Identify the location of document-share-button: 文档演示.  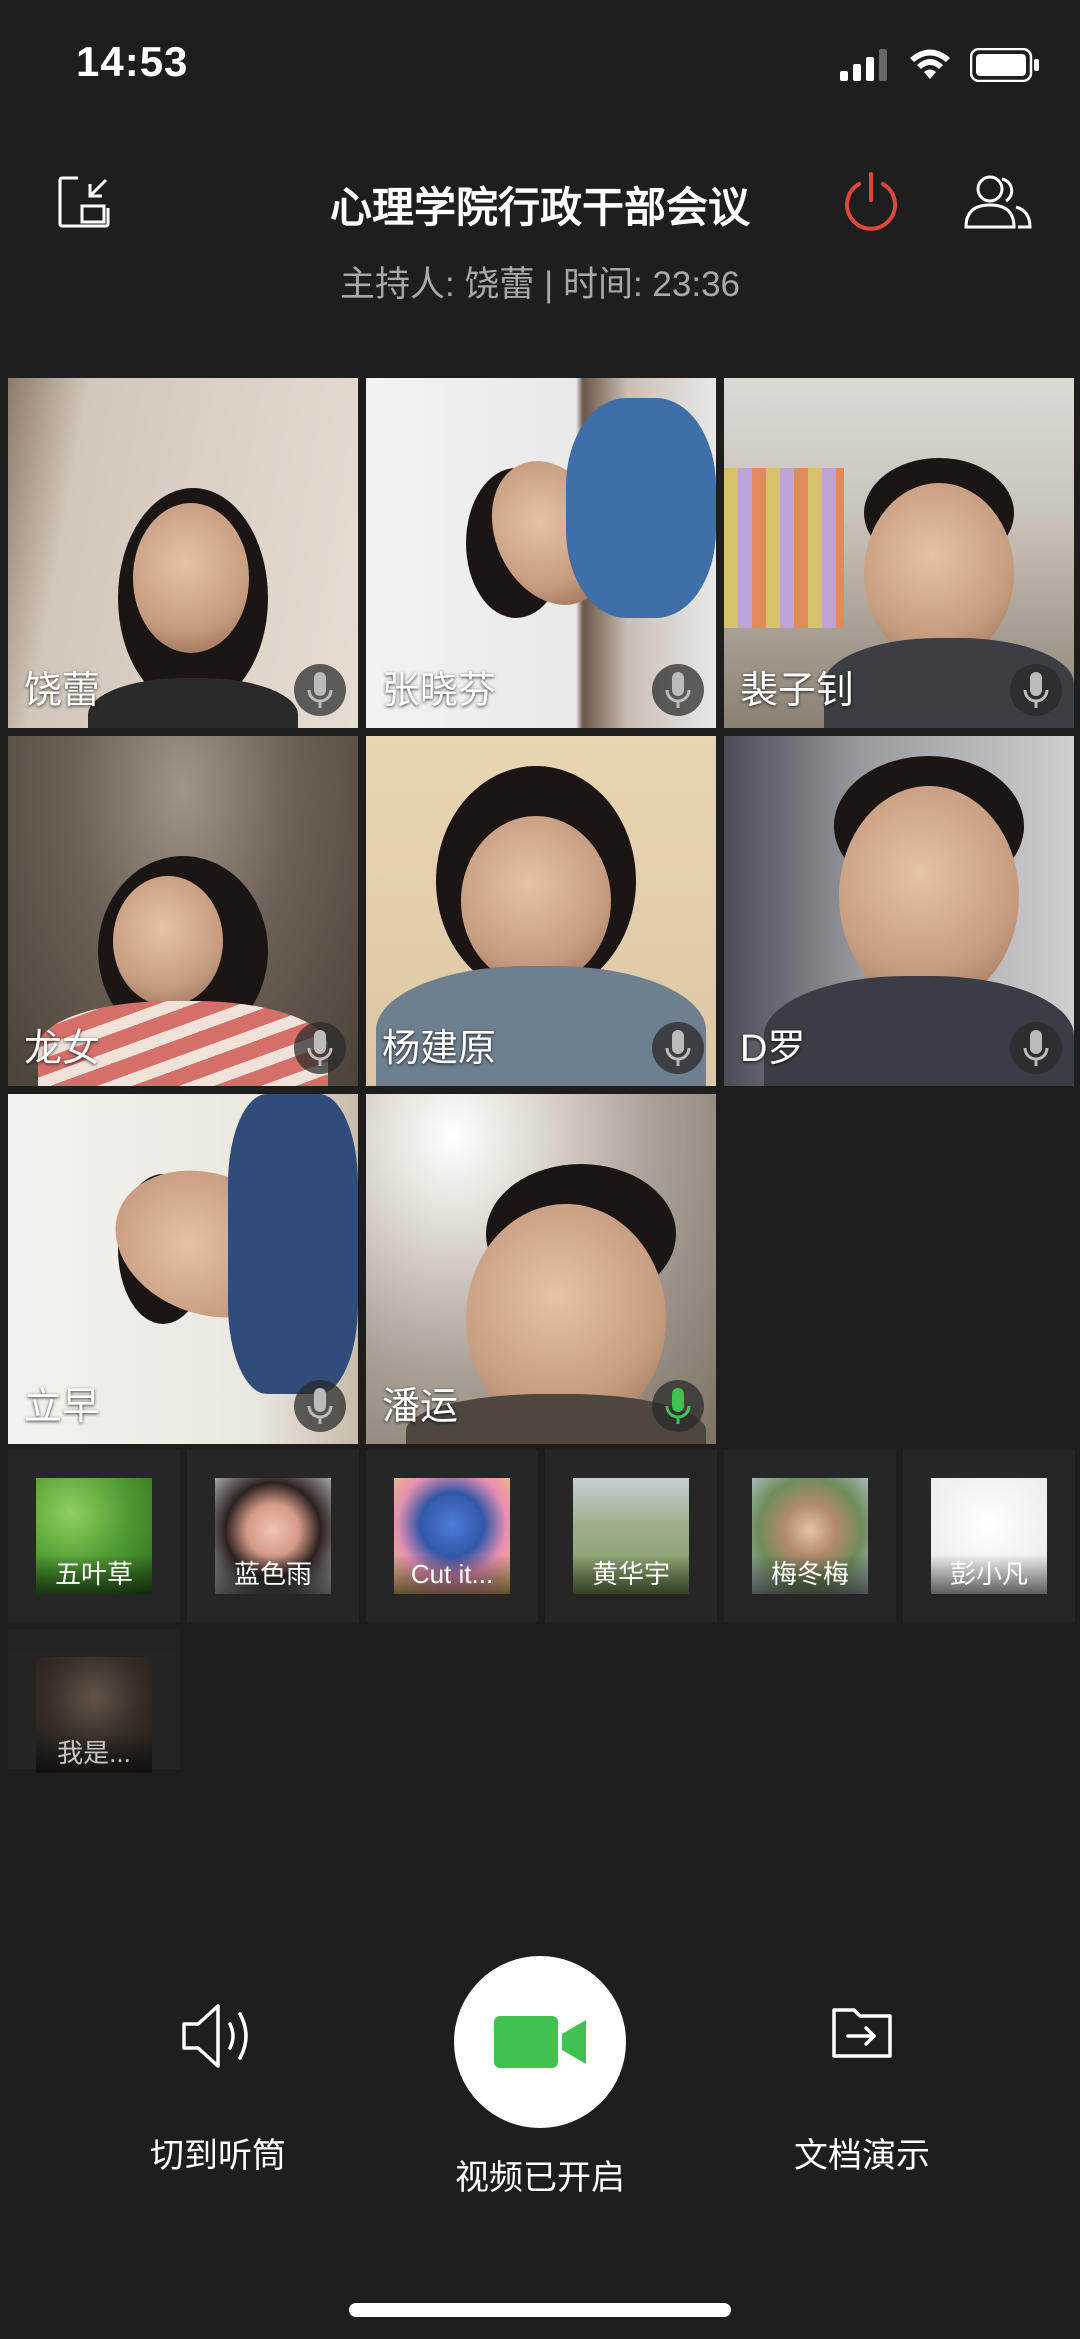
(862, 2088).